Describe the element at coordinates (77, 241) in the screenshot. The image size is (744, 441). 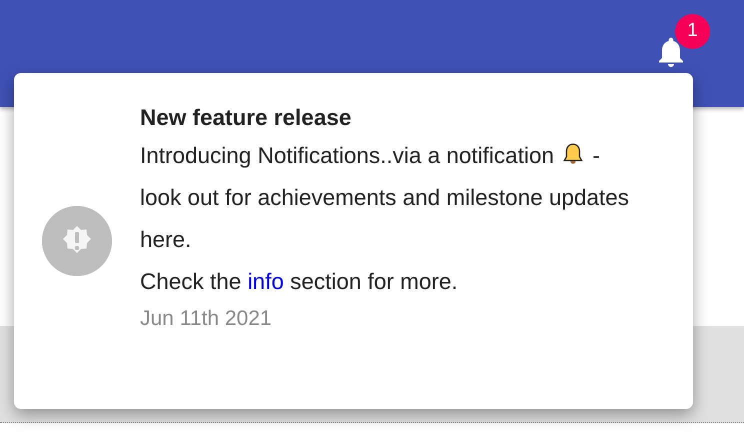
I see `alert-icon` at that location.